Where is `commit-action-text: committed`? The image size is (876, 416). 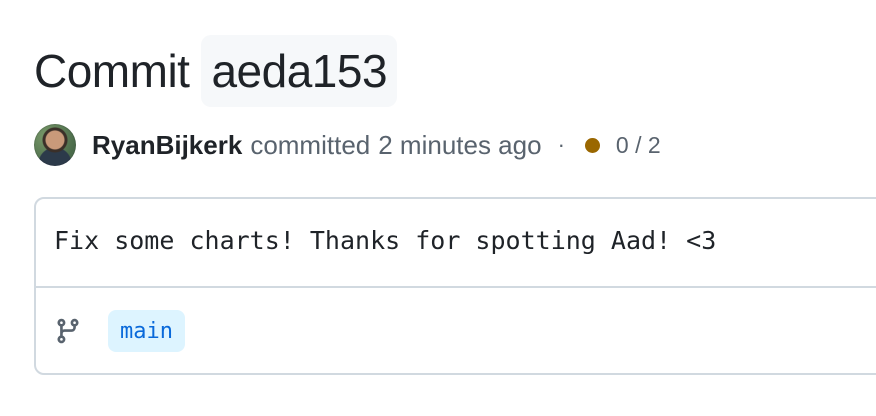
commit-action-text: committed is located at coordinates (310, 144).